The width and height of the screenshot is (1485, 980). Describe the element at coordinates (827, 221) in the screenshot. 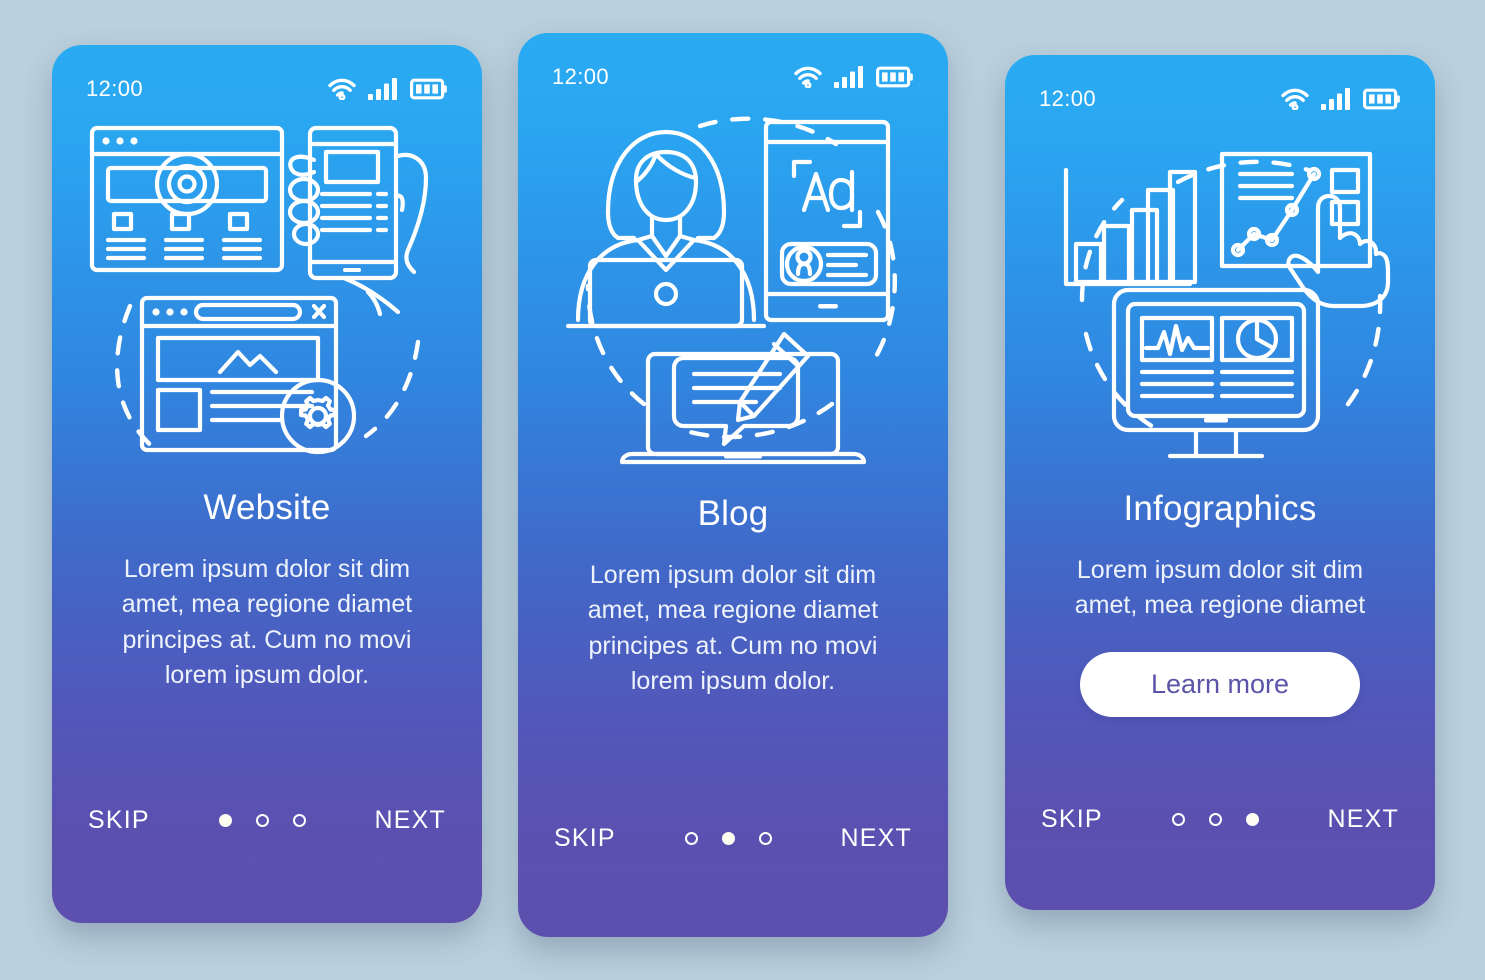

I see `phone-ad-icon` at that location.